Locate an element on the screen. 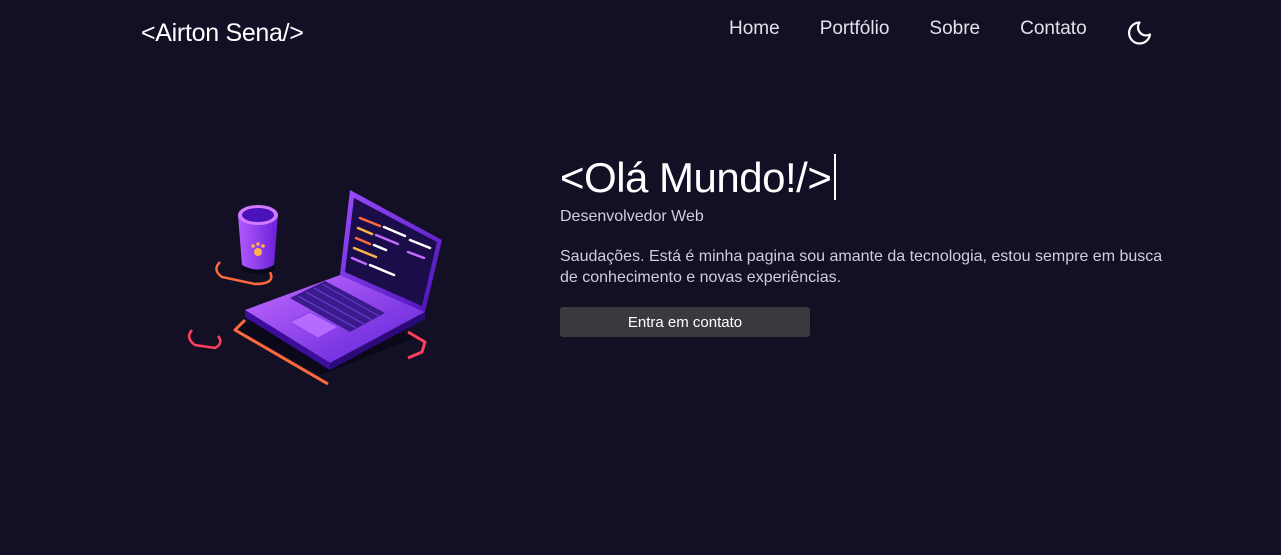 This screenshot has height=555, width=1281. hero-subtitle: Desenvolvedor Web is located at coordinates (632, 216).